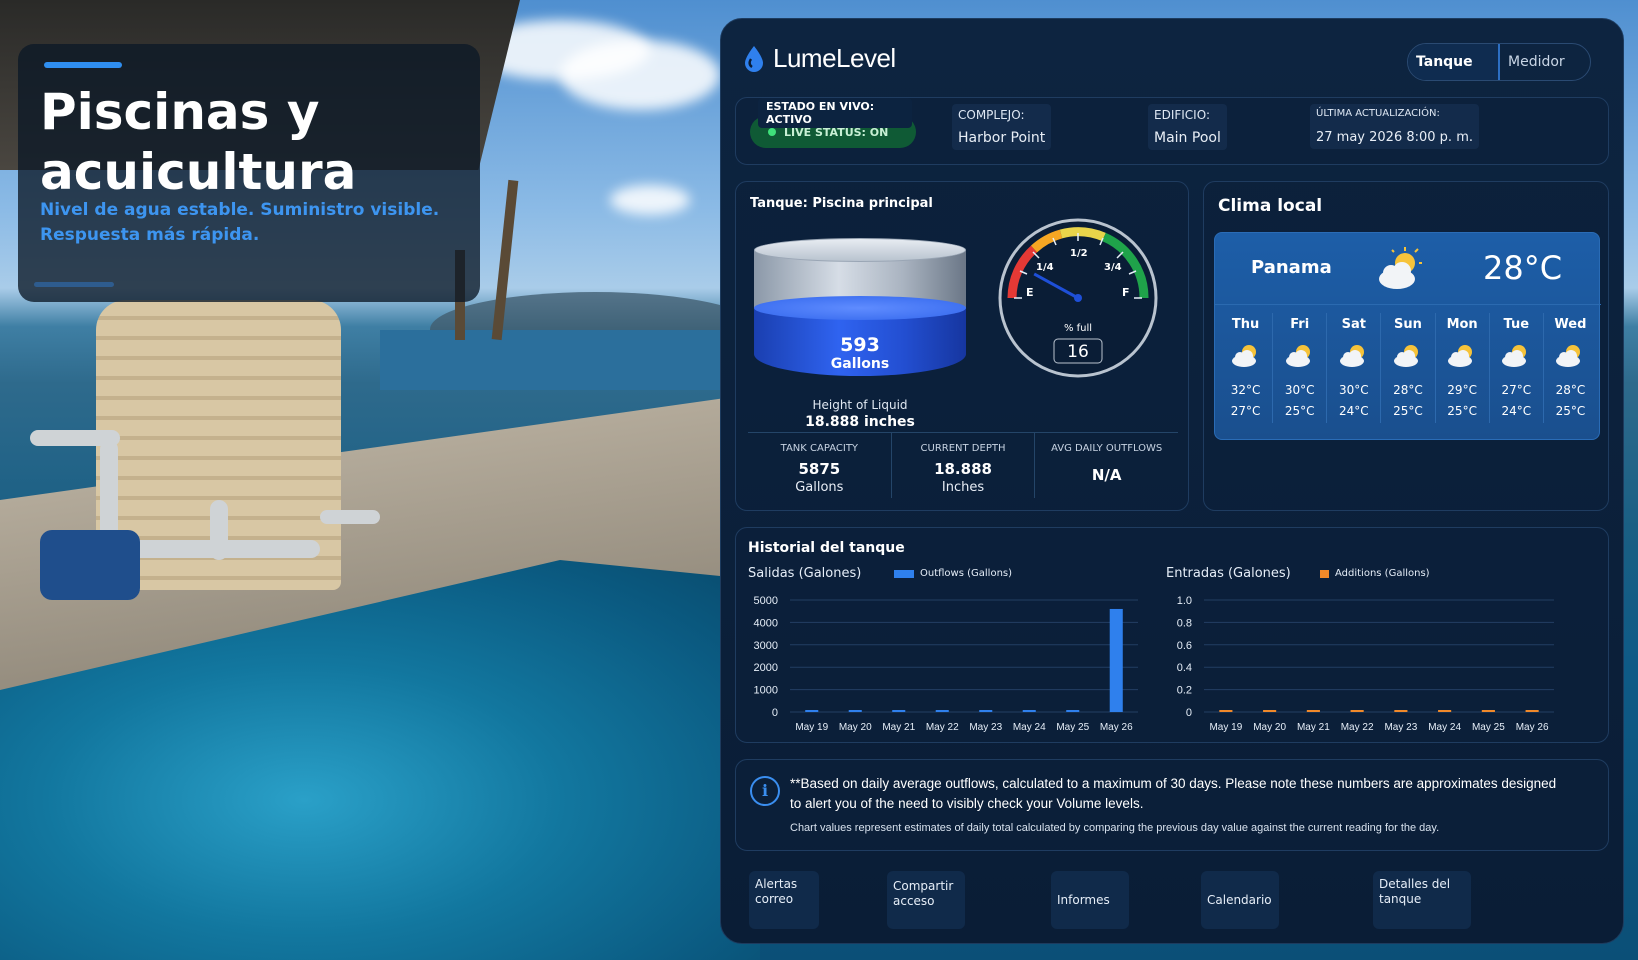 The image size is (1638, 960). I want to click on forecast-day-name: Sun, so click(1408, 324).